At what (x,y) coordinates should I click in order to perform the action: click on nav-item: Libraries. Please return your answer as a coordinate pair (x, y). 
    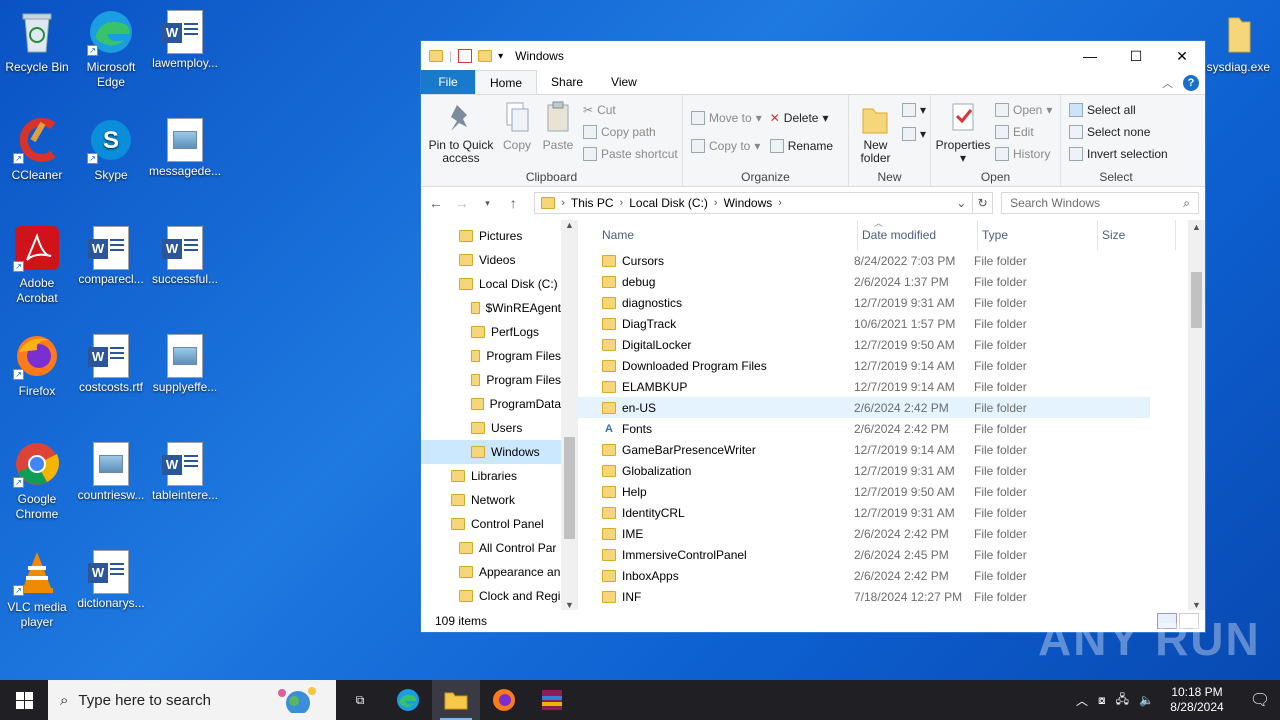
    Looking at the image, I should click on (491, 476).